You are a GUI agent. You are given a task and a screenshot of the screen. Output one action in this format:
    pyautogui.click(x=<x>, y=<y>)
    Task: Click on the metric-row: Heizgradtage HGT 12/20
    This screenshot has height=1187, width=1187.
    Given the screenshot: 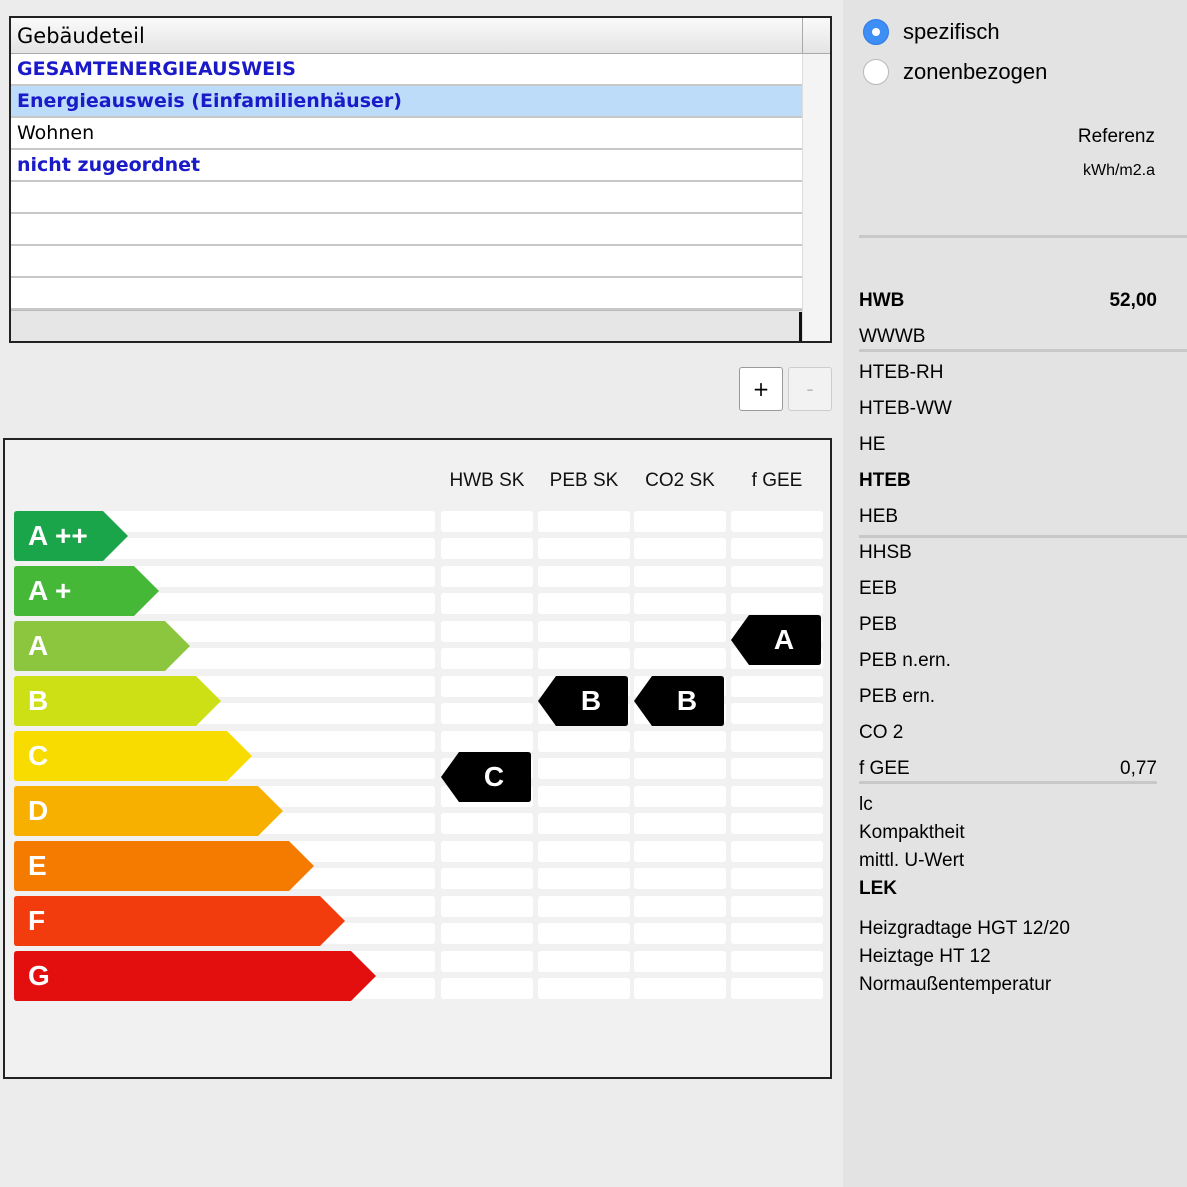 What is the action you would take?
    pyautogui.click(x=1008, y=929)
    